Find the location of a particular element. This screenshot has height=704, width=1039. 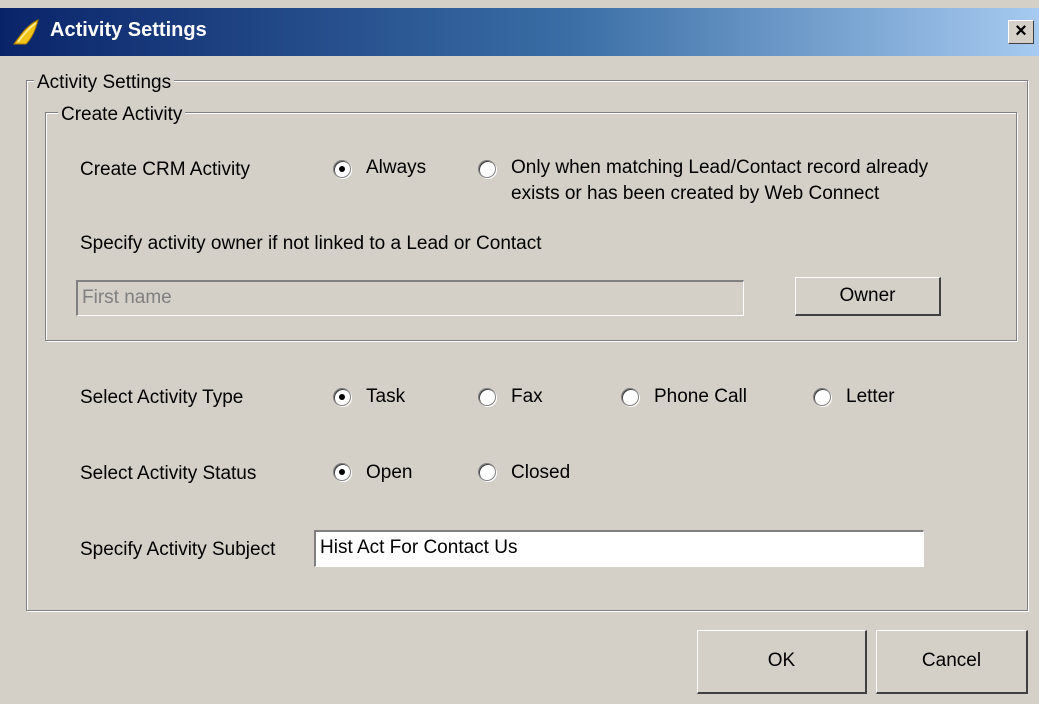

owner-first-name-field: First name is located at coordinates (410, 298).